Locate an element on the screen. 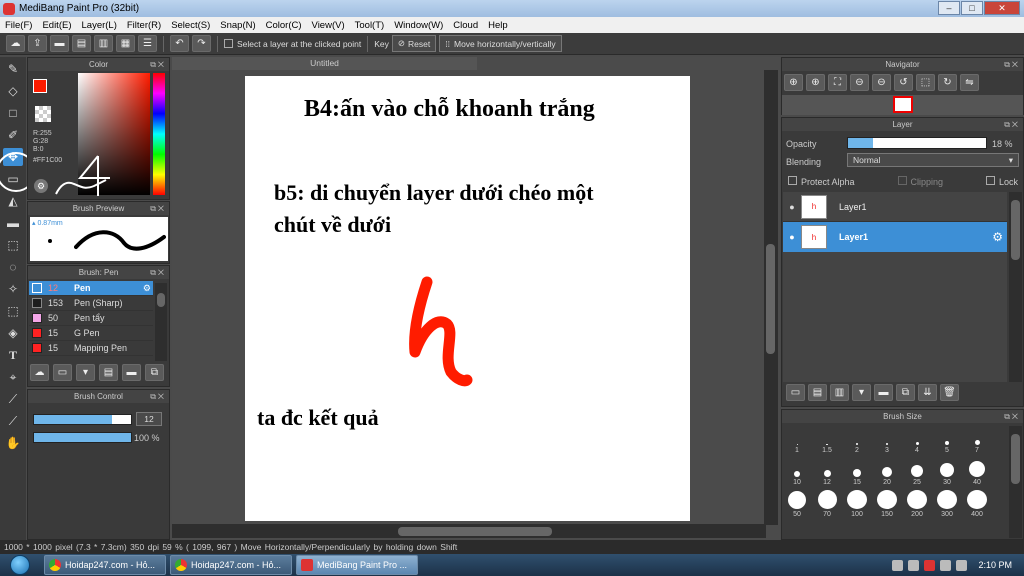  select-rect-tool-icon: ⬚ is located at coordinates (13, 245).